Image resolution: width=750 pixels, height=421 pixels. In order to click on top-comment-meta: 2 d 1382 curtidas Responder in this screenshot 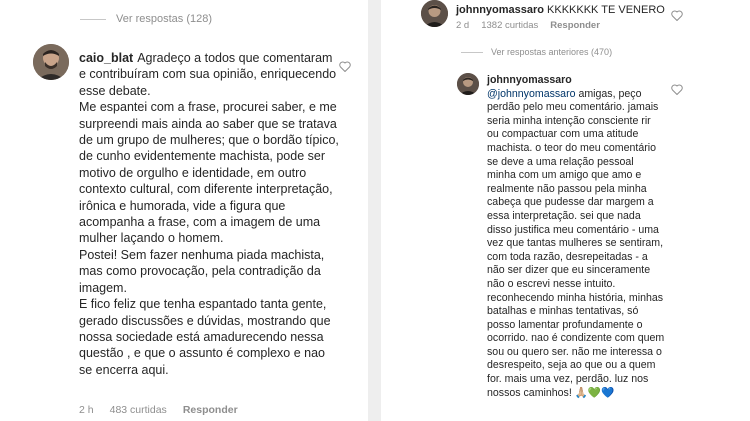, I will do `click(528, 25)`.